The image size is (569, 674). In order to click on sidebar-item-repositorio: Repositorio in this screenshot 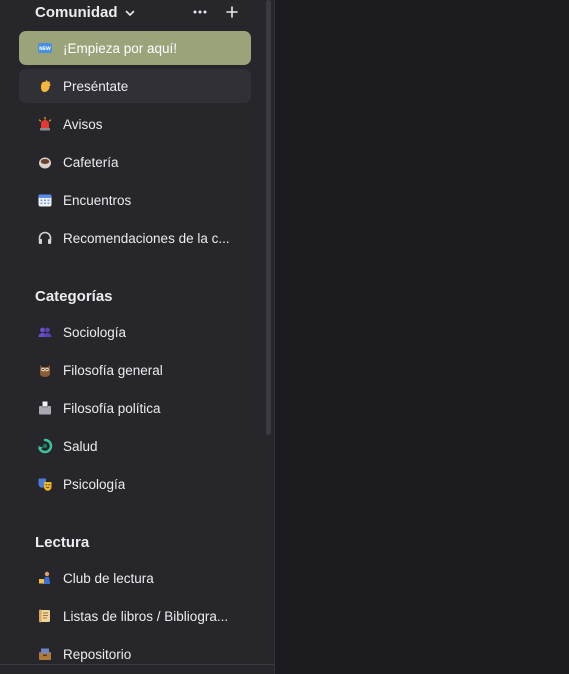, I will do `click(135, 654)`.